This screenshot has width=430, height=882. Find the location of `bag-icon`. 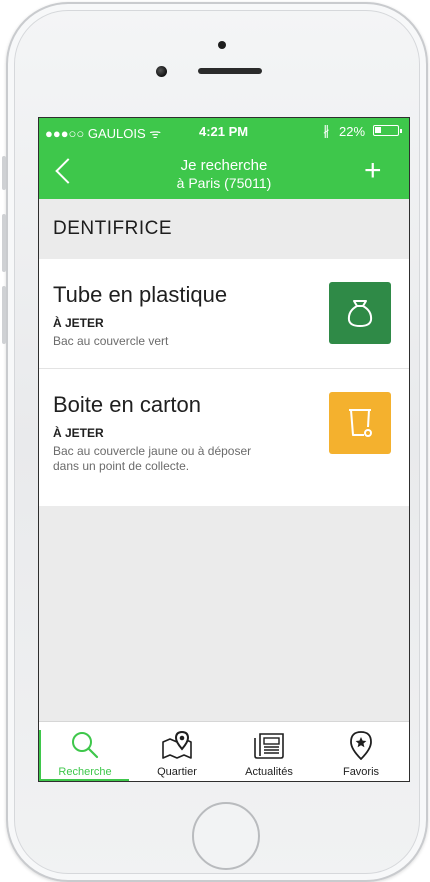

bag-icon is located at coordinates (360, 313).